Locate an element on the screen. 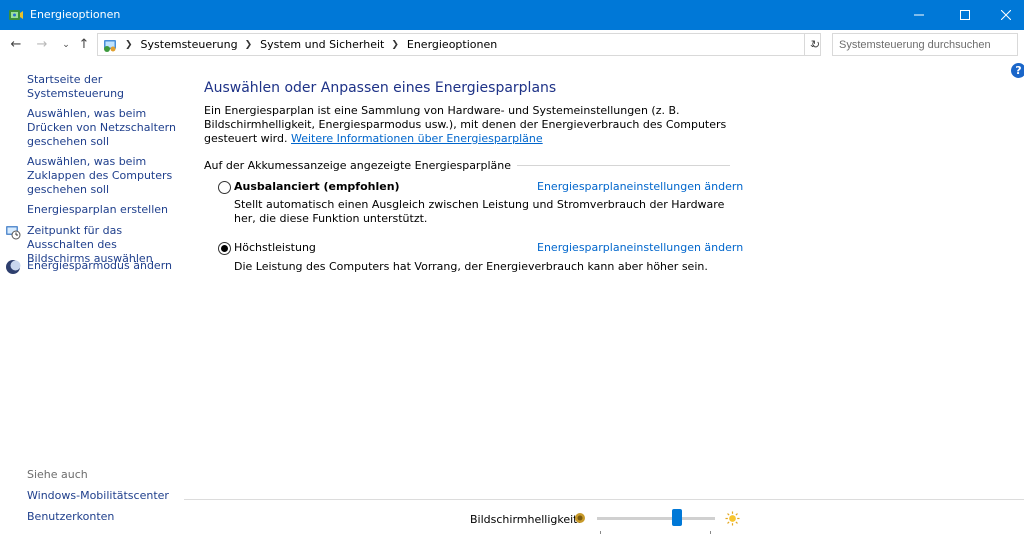  sidebar-item-control-panel-home: Startseite der Systemsteuerung is located at coordinates (104, 87).